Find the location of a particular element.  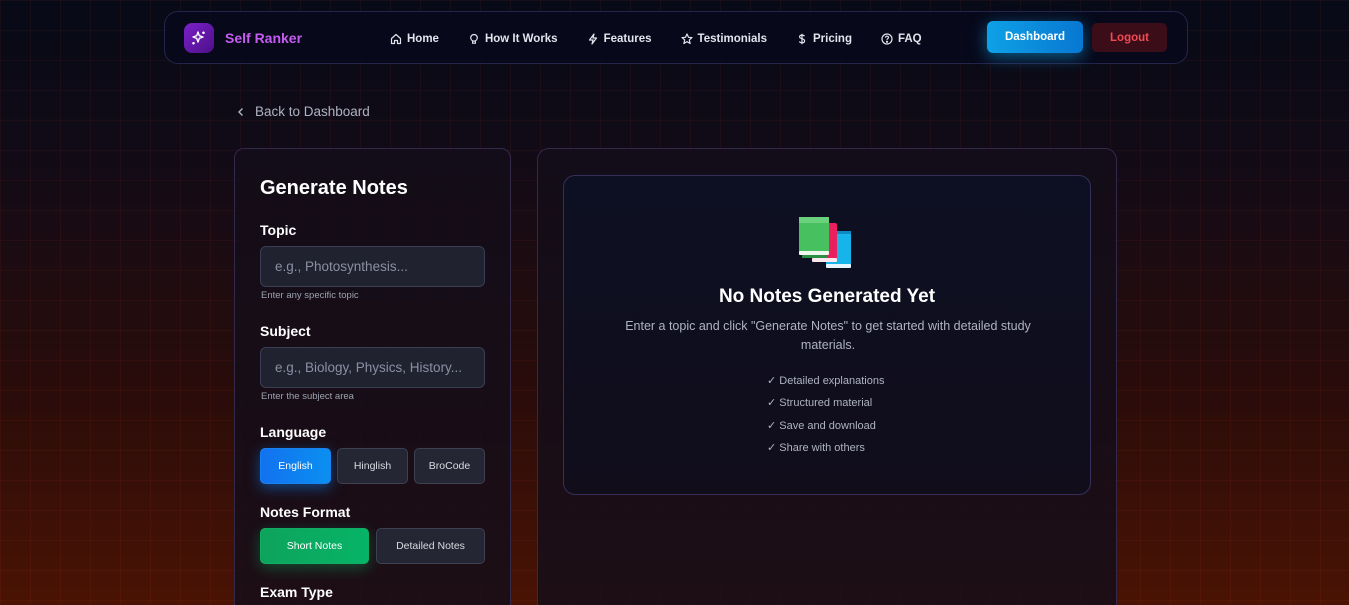

format-option-detailed-notes: Detailed Notes is located at coordinates (430, 546).